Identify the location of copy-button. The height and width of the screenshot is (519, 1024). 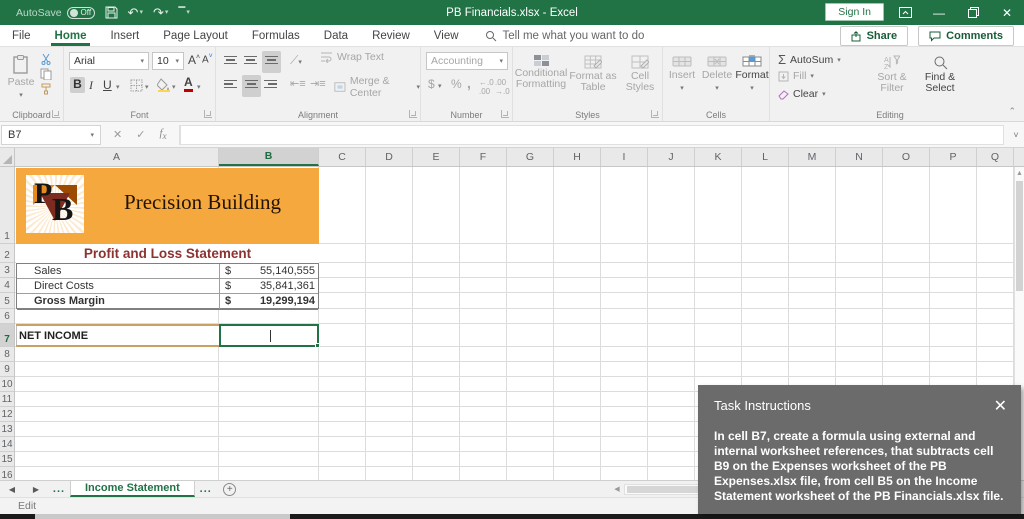
(46, 74).